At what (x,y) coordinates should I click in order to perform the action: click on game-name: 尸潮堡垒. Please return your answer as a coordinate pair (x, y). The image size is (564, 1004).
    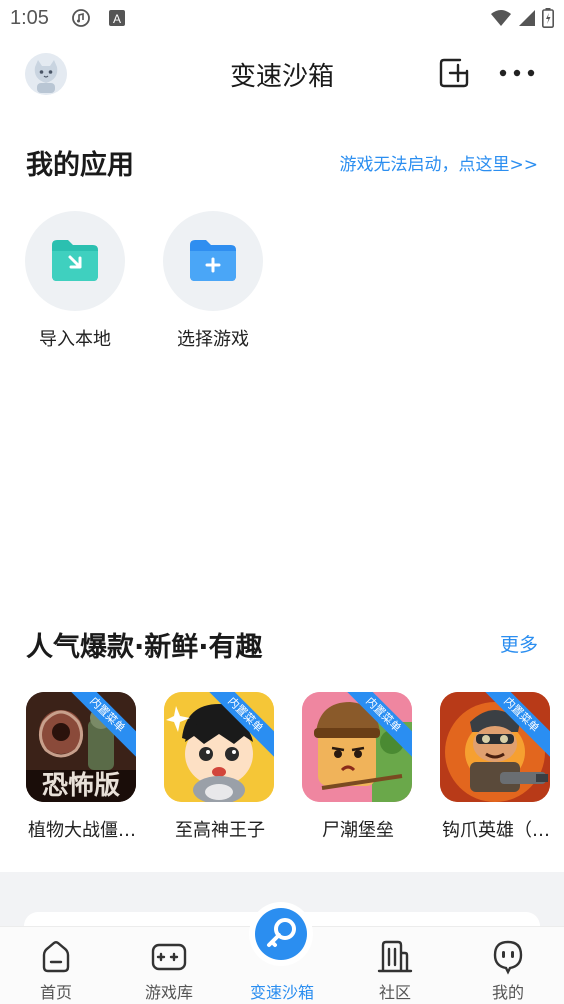
    Looking at the image, I should click on (358, 830).